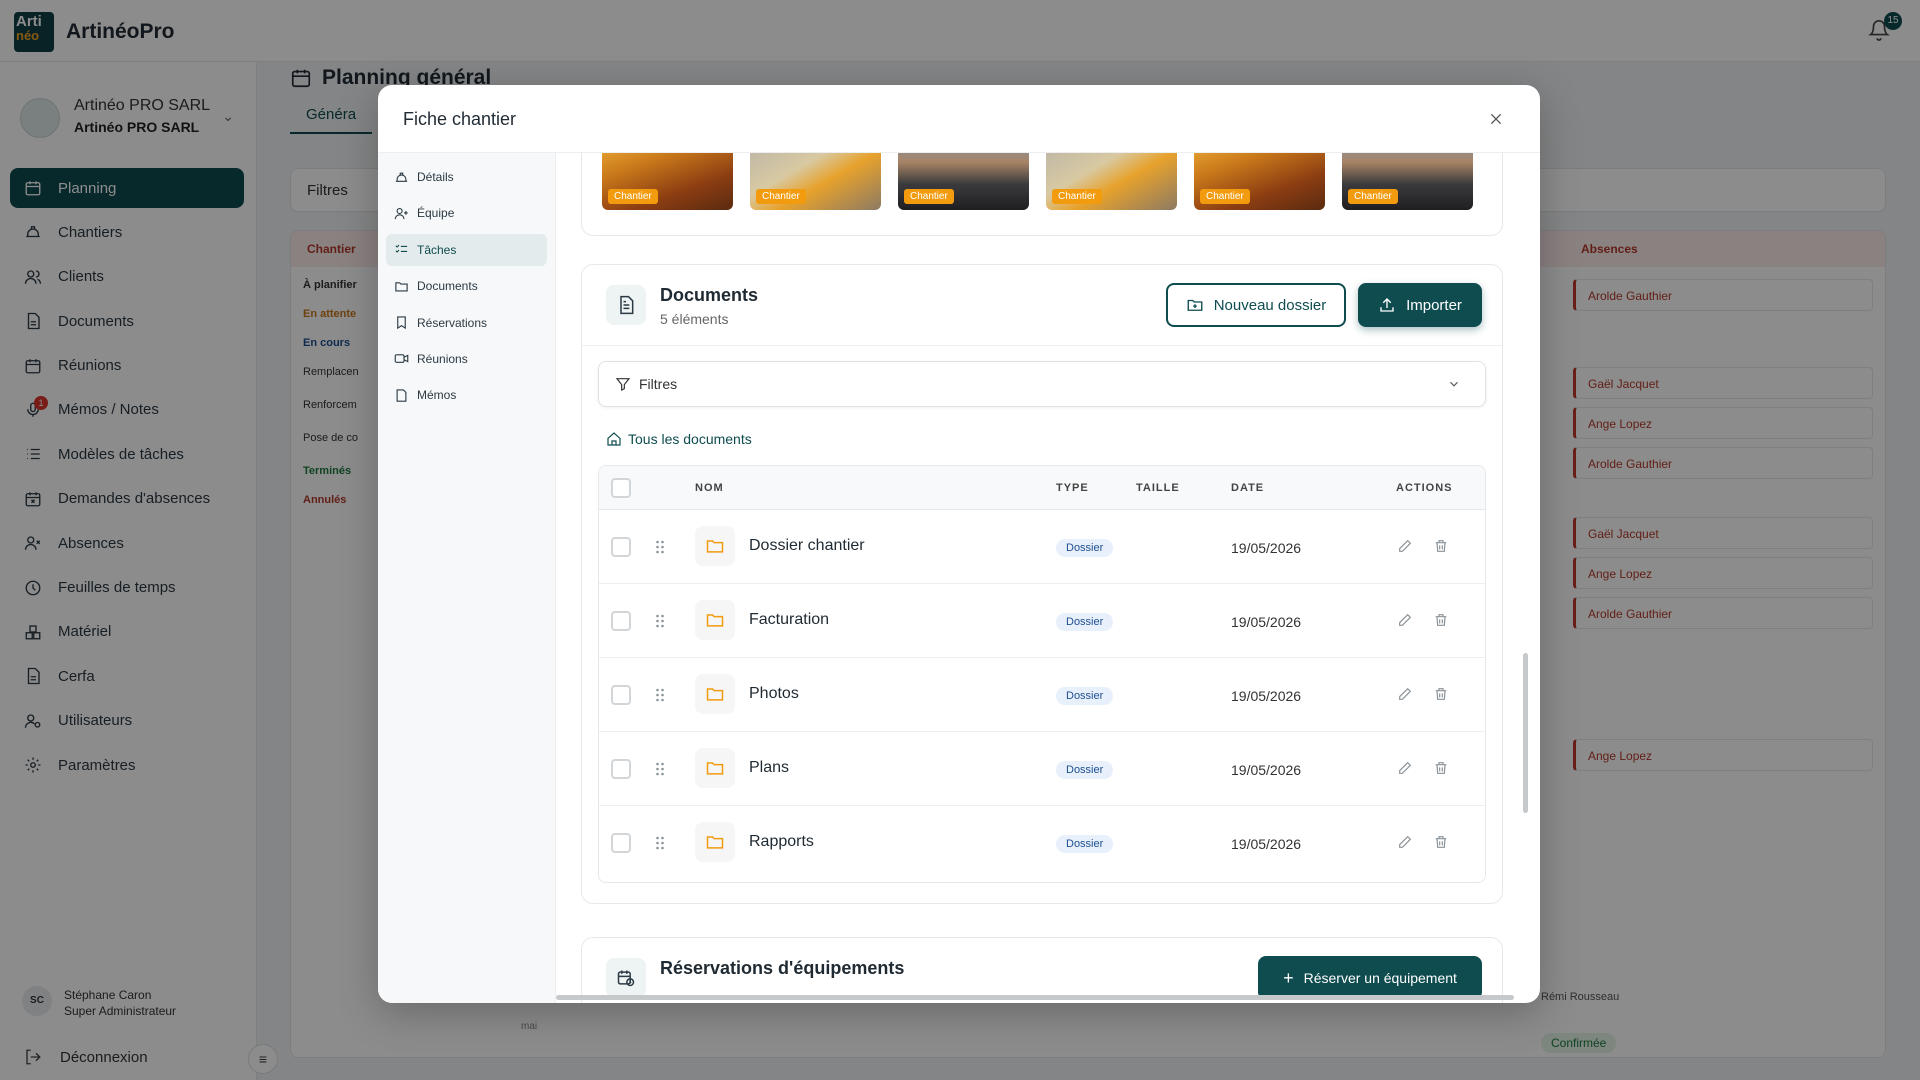  Describe the element at coordinates (401, 213) in the screenshot. I see `user-plus-icon` at that location.